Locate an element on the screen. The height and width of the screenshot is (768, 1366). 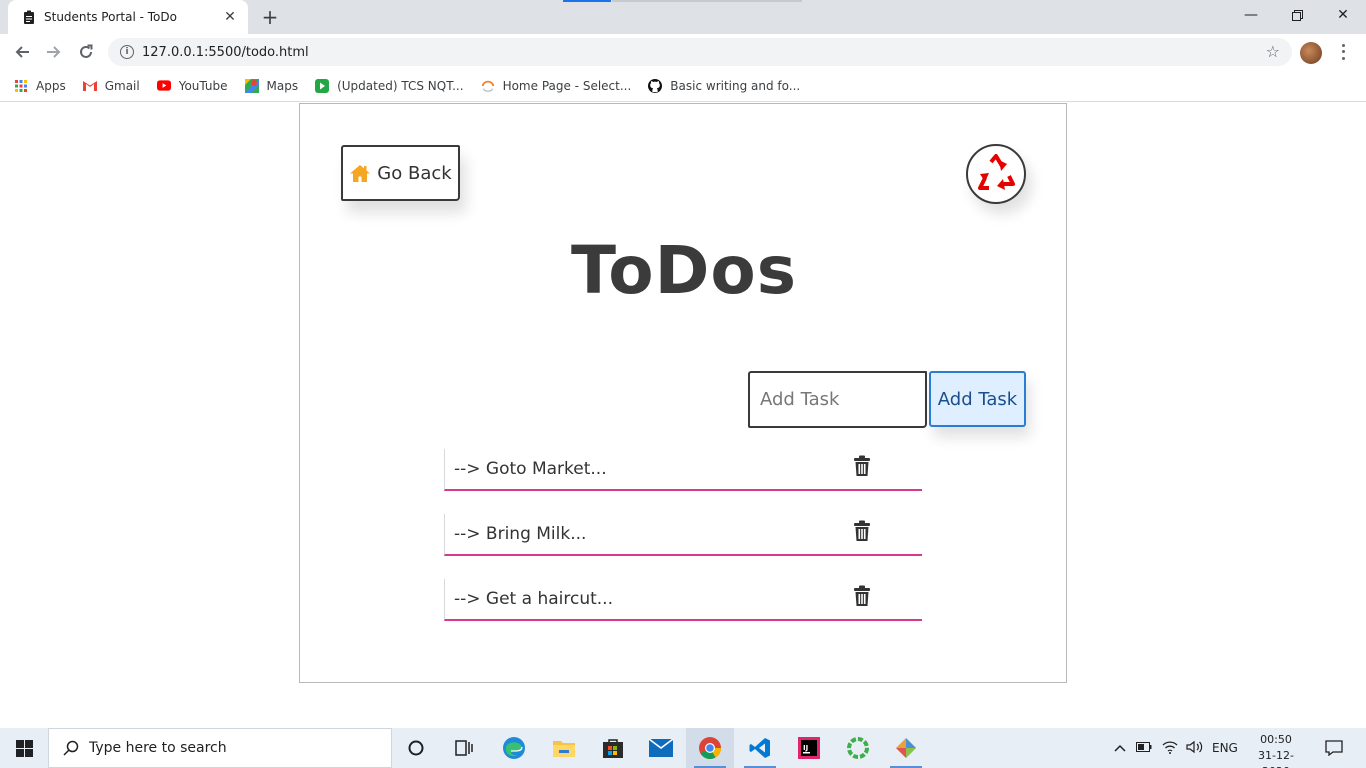
cortana-icon is located at coordinates (416, 748).